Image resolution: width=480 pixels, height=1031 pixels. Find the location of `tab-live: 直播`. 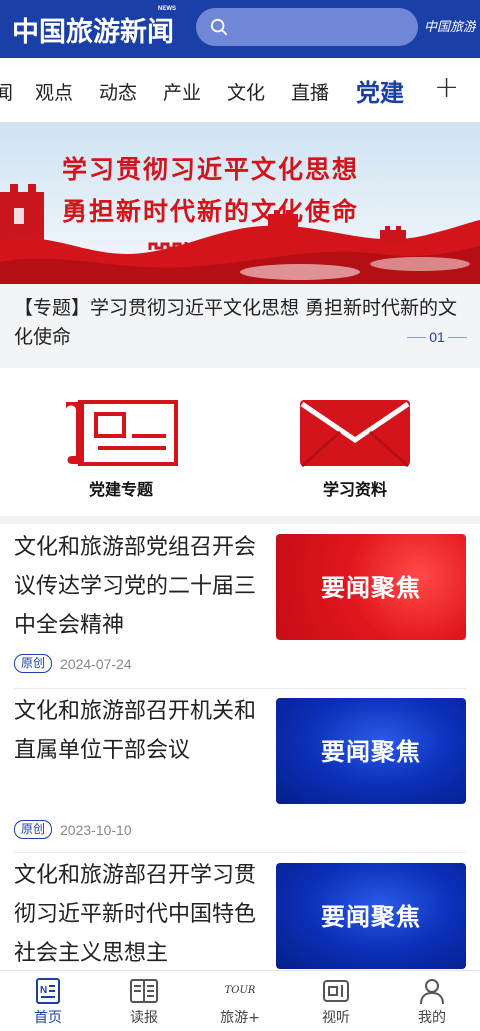

tab-live: 直播 is located at coordinates (310, 91).